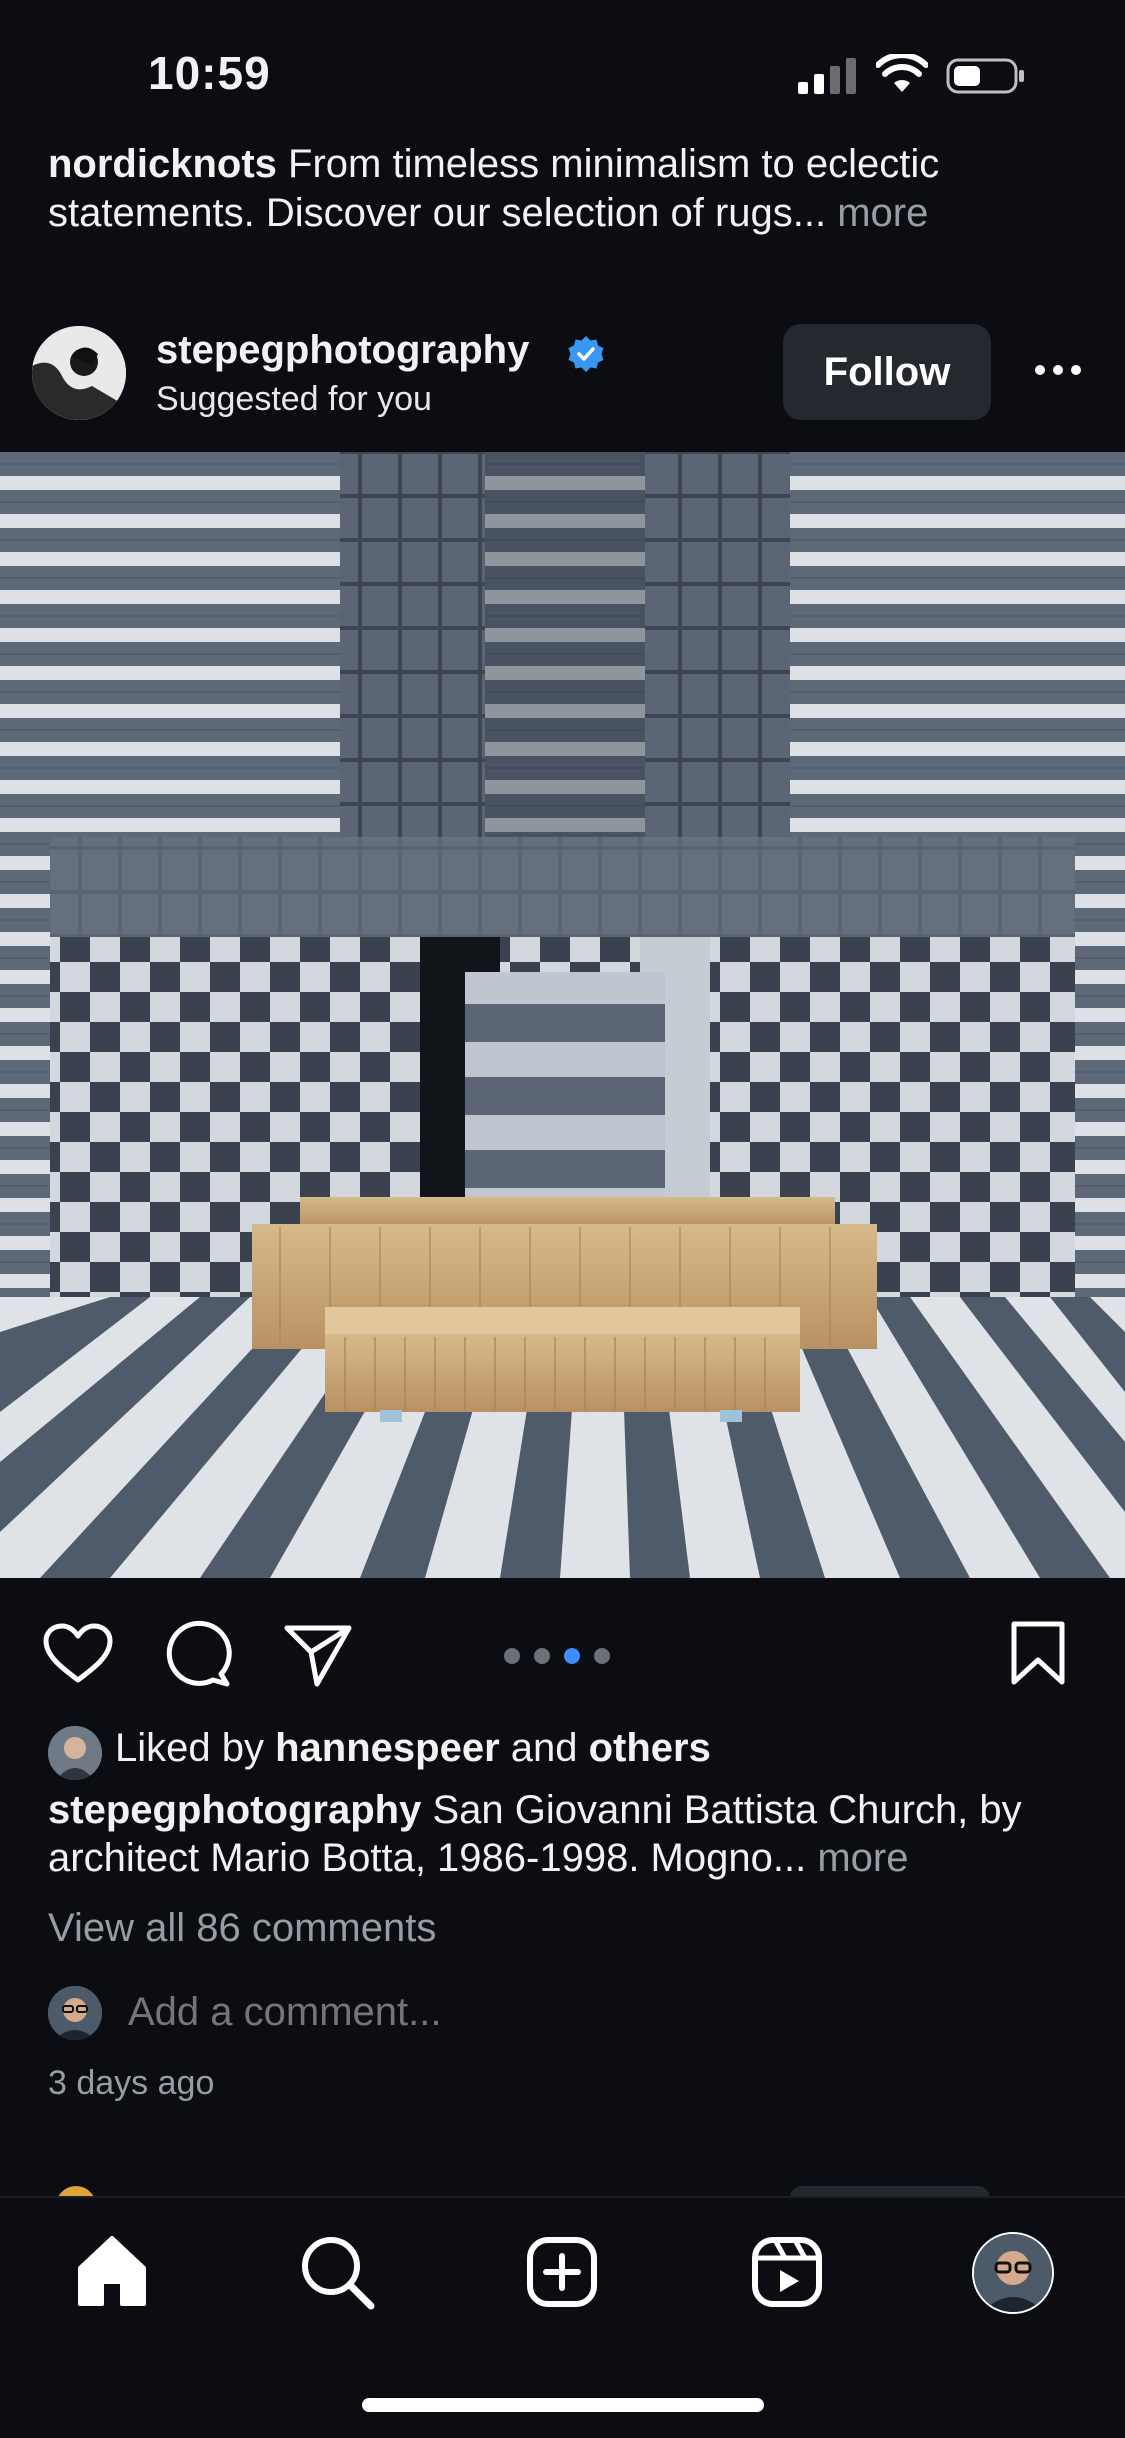  What do you see at coordinates (428, 2012) in the screenshot?
I see `add-comment-input` at bounding box center [428, 2012].